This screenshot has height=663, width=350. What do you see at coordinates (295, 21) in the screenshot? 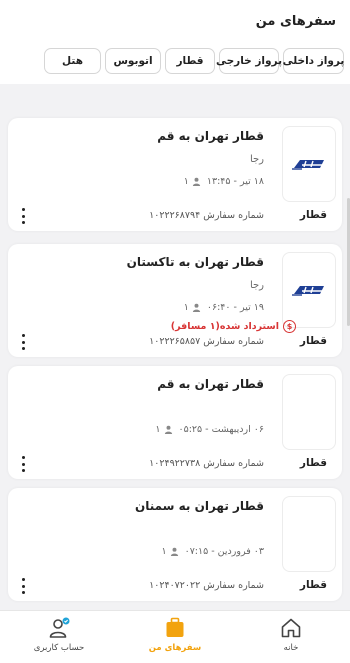
I see `page-title: سفرهای من` at bounding box center [295, 21].